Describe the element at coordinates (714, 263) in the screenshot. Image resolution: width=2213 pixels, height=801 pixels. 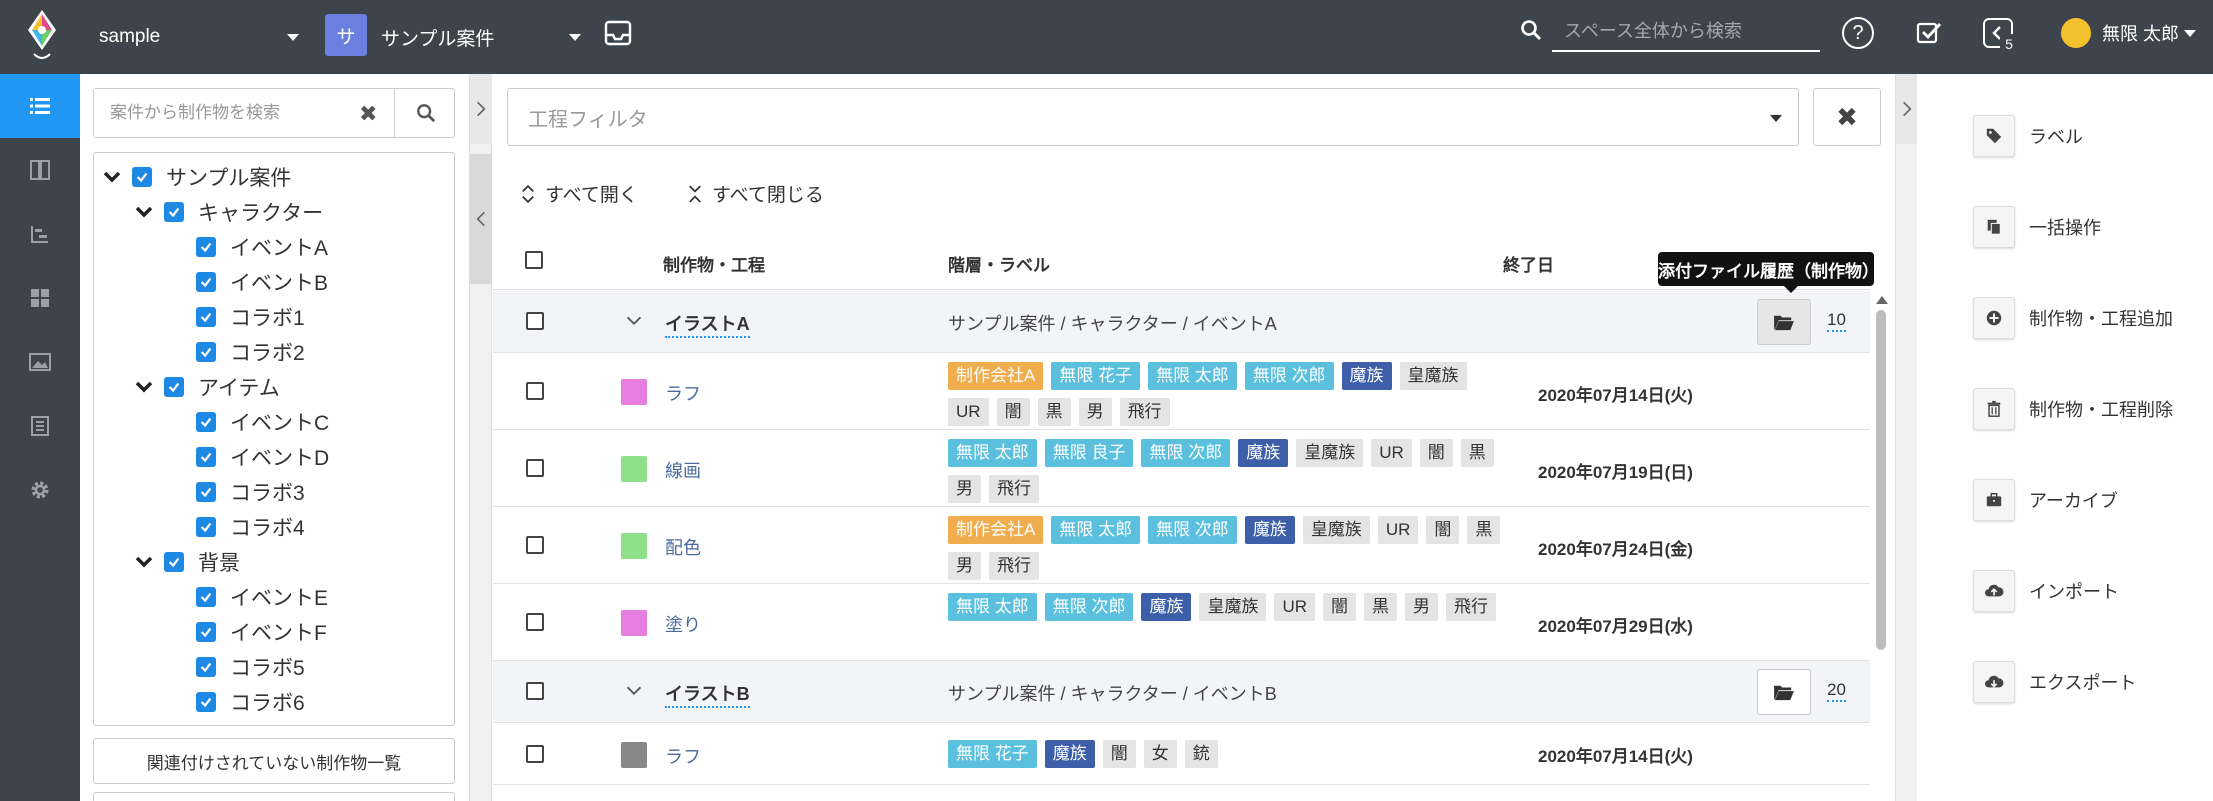
I see `column-name: 制作物・工程` at that location.